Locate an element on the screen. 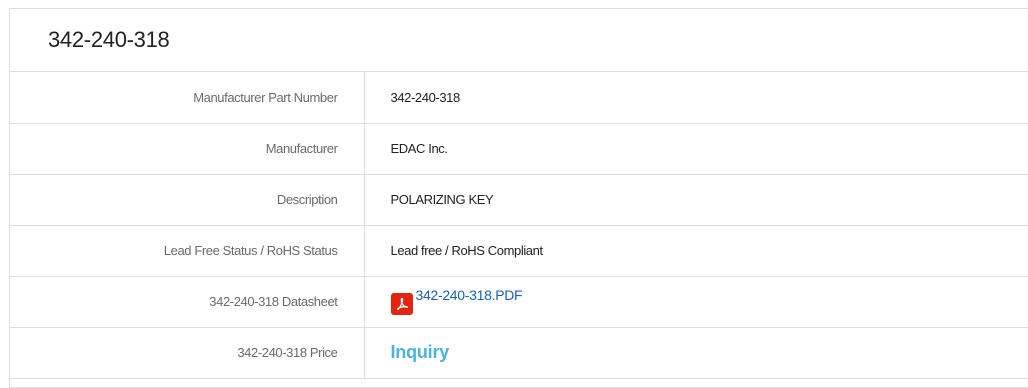  table-row: Manufacturer Part Number 342-240-318 is located at coordinates (519, 98).